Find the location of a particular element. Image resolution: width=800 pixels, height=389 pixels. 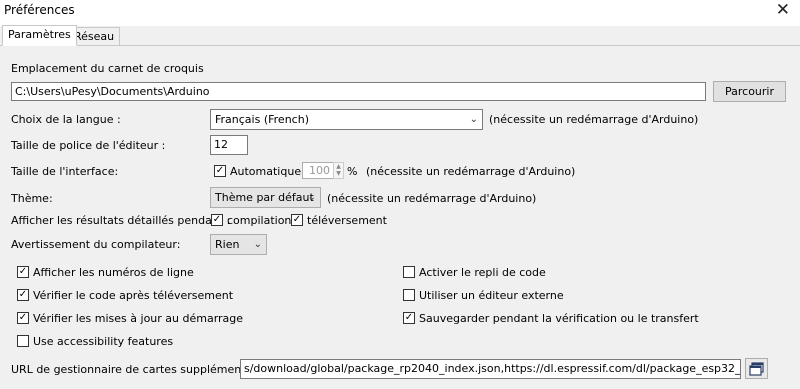

theme-value: Thème par défaut is located at coordinates (264, 197).